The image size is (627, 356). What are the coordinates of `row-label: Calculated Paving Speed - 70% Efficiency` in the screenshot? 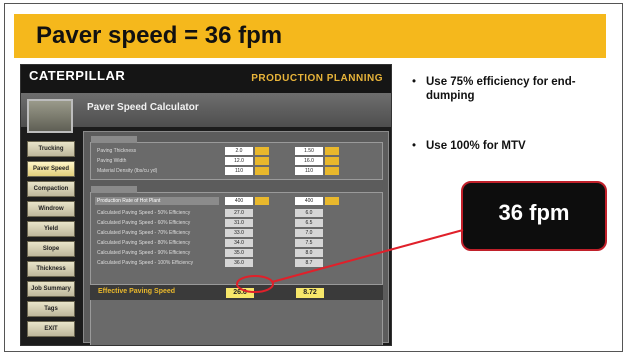 It's located at (144, 233).